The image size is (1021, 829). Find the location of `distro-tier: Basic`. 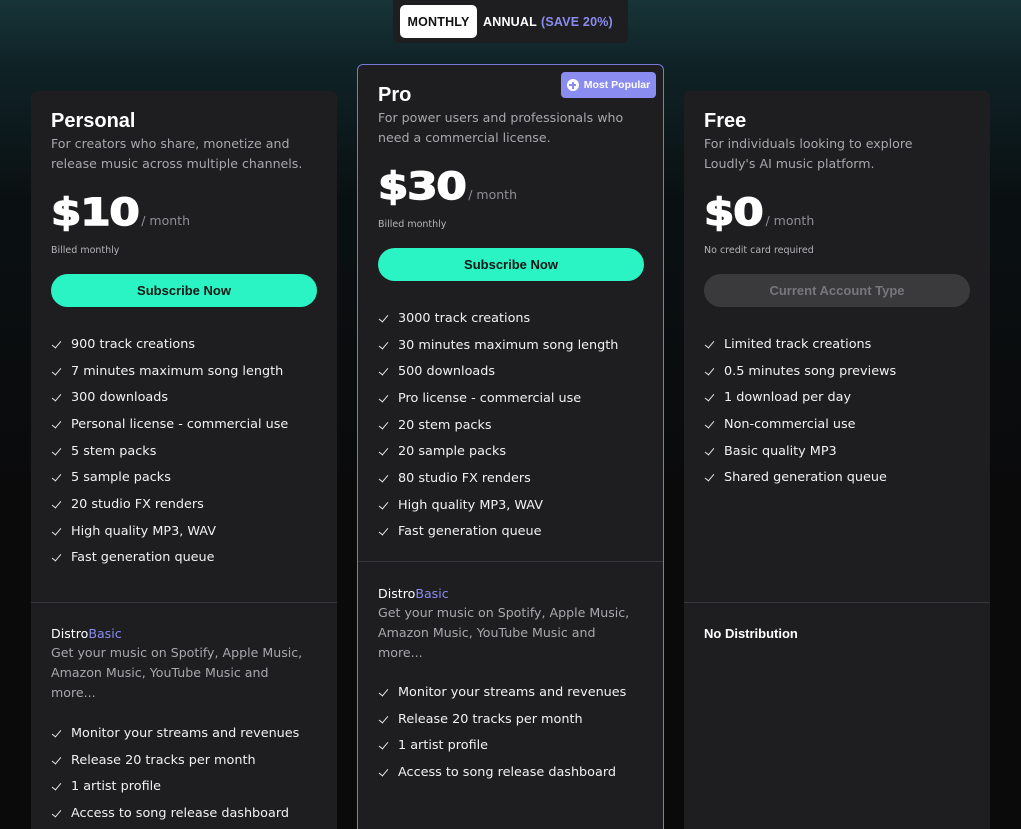

distro-tier: Basic is located at coordinates (105, 633).